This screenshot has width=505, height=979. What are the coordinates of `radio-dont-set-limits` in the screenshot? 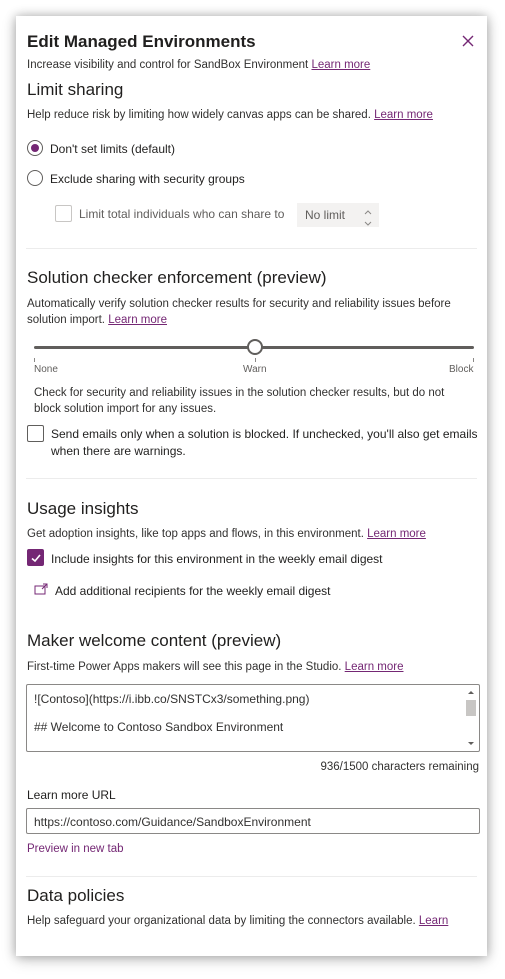 It's located at (35, 148).